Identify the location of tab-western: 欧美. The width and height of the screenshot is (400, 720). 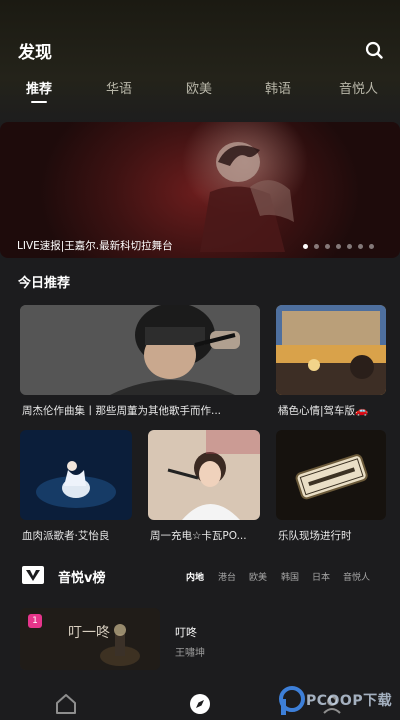
(199, 87).